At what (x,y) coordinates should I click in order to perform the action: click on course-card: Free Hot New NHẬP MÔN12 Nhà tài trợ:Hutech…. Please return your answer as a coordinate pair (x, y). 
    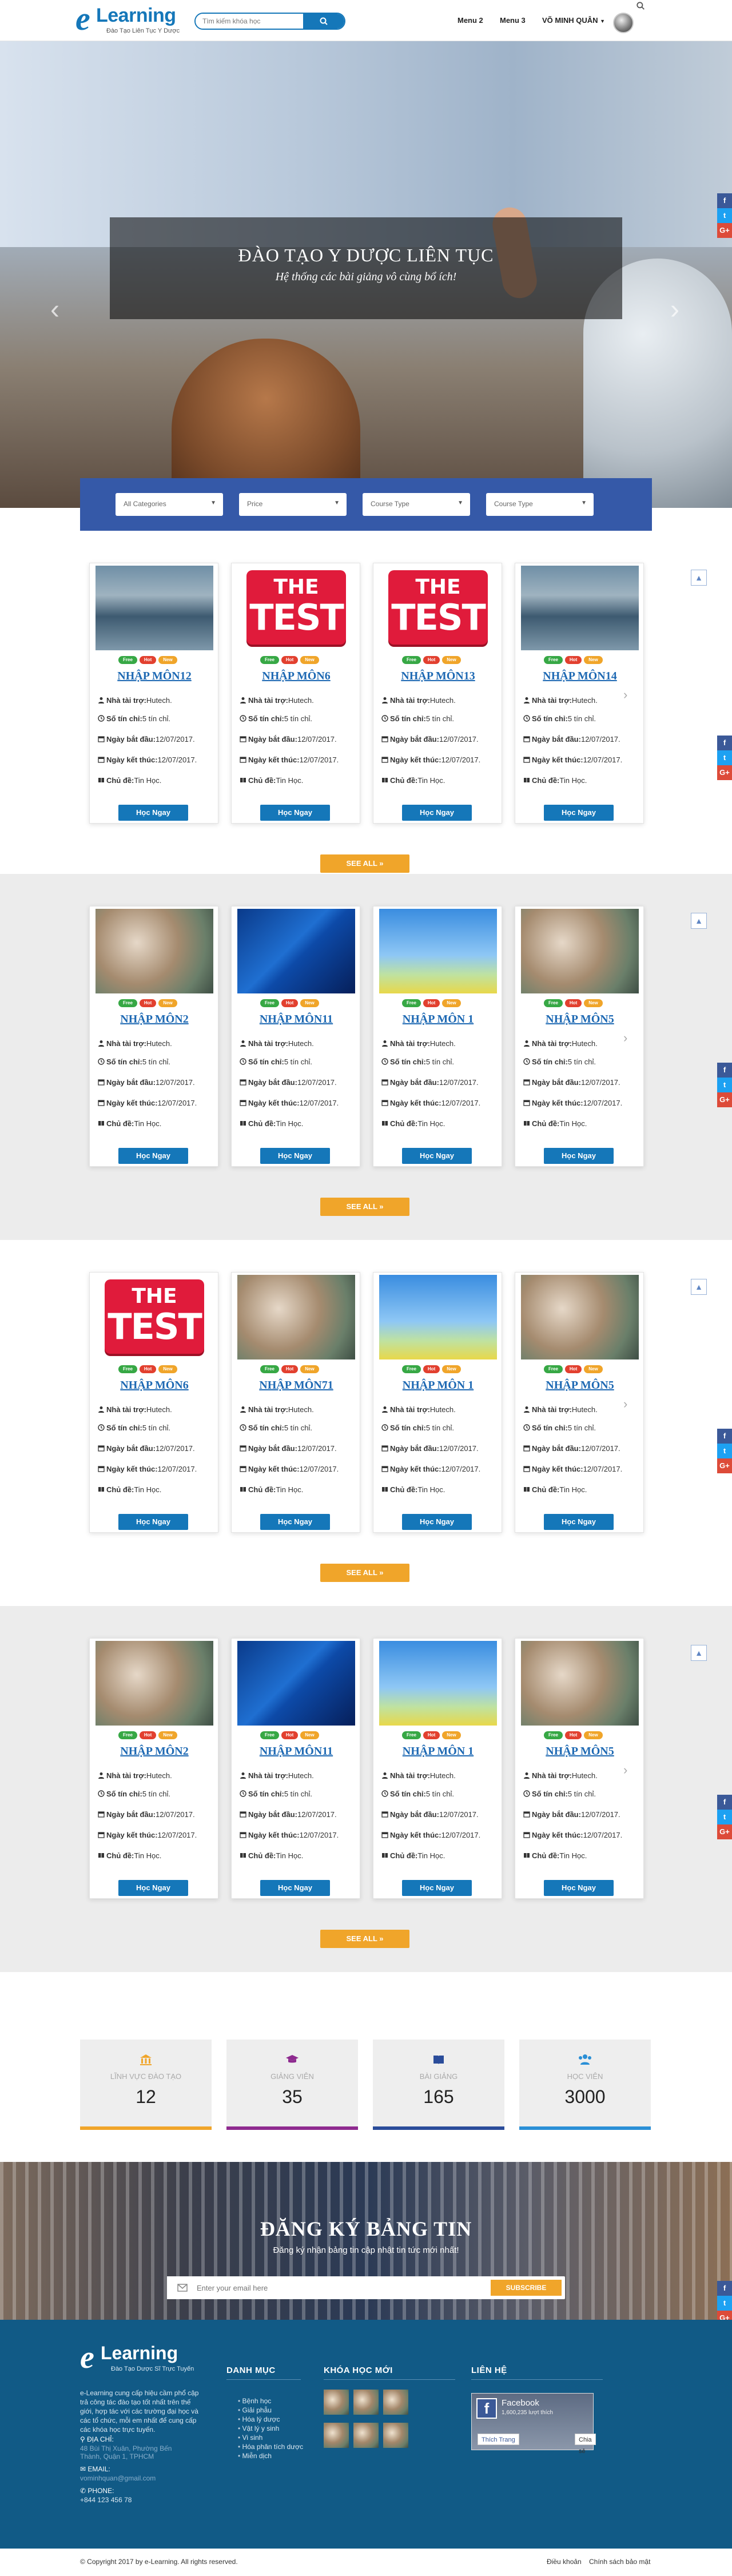
    Looking at the image, I should click on (153, 693).